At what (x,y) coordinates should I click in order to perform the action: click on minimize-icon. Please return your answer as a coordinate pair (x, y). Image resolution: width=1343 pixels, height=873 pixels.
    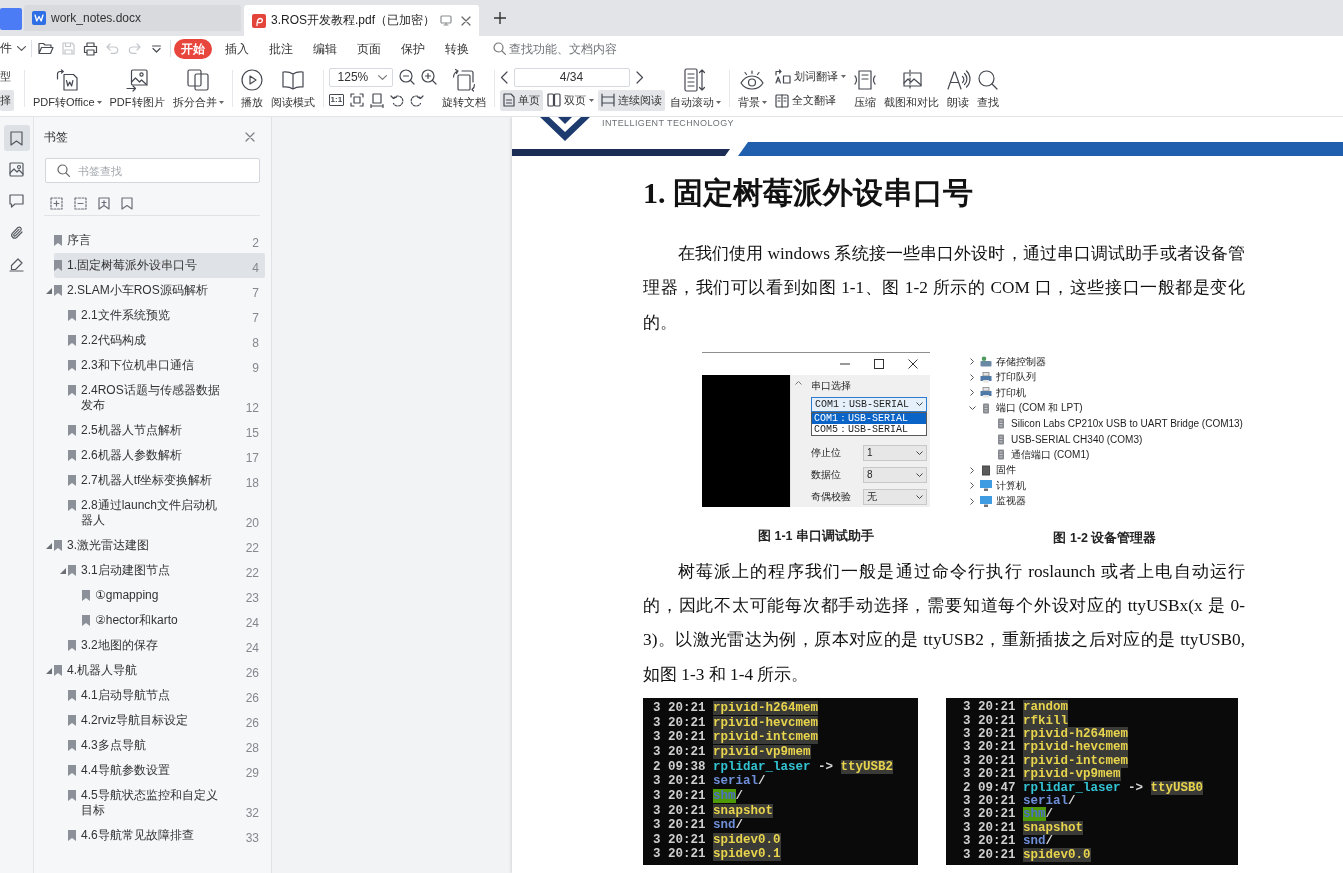
    Looking at the image, I should click on (845, 363).